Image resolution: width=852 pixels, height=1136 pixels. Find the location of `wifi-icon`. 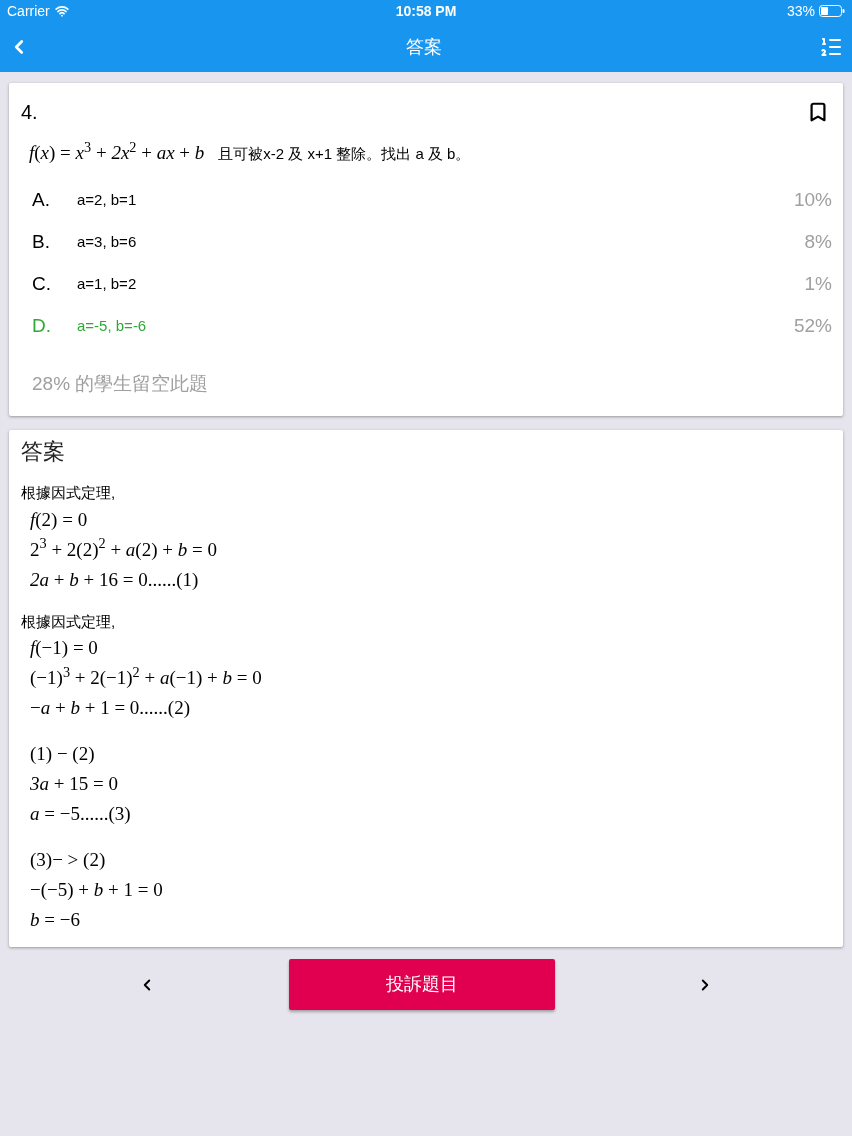

wifi-icon is located at coordinates (61, 11).